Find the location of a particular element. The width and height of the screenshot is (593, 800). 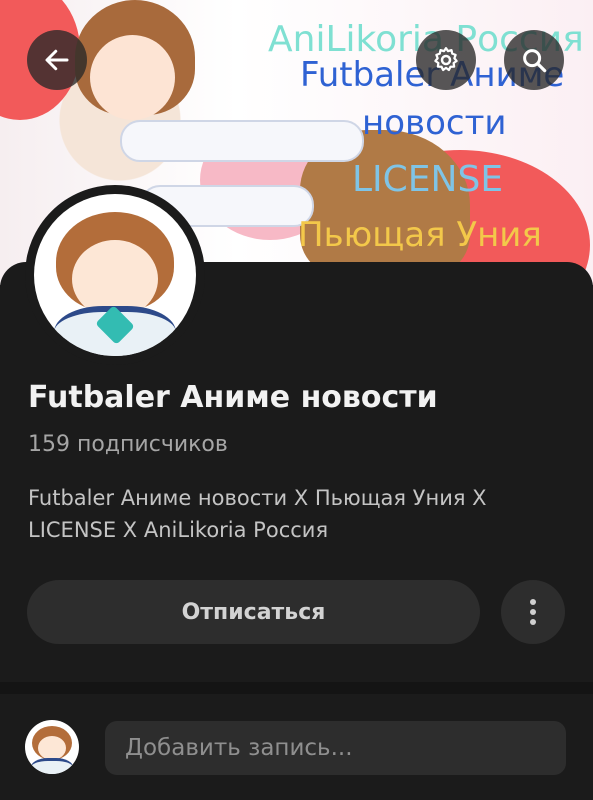

settings-button is located at coordinates (446, 60).